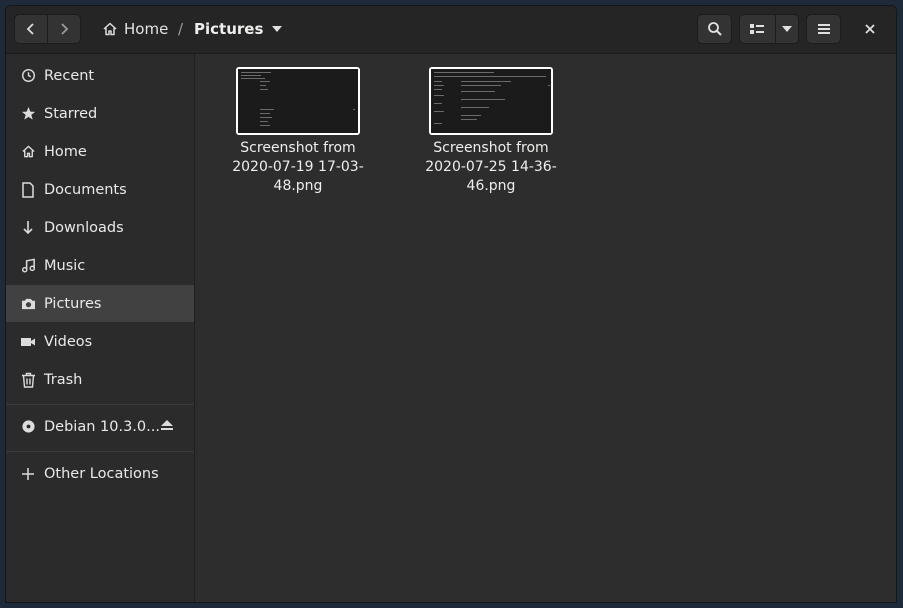 The image size is (903, 608). I want to click on sidebar-item-label: Starred, so click(71, 113).